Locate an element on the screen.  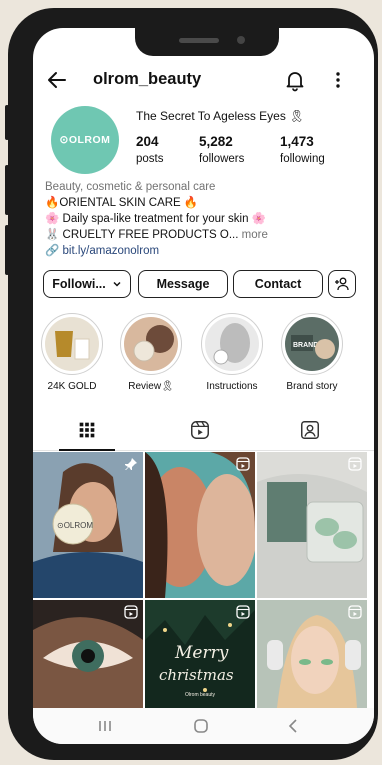
profile-actions: Followi... Message Contact is located at coordinates (208, 284).